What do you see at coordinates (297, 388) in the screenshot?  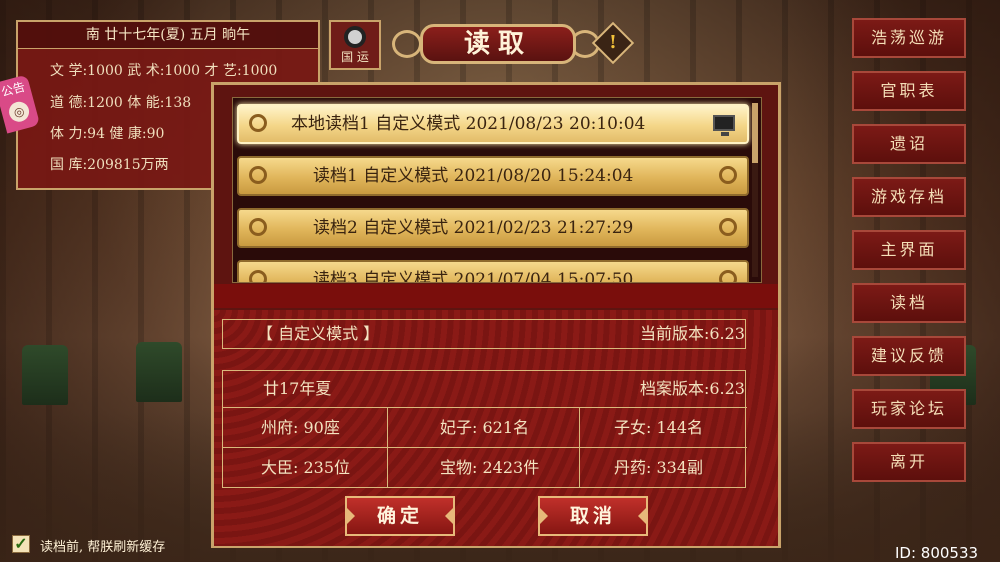 I see `save-year: 廿17年夏` at bounding box center [297, 388].